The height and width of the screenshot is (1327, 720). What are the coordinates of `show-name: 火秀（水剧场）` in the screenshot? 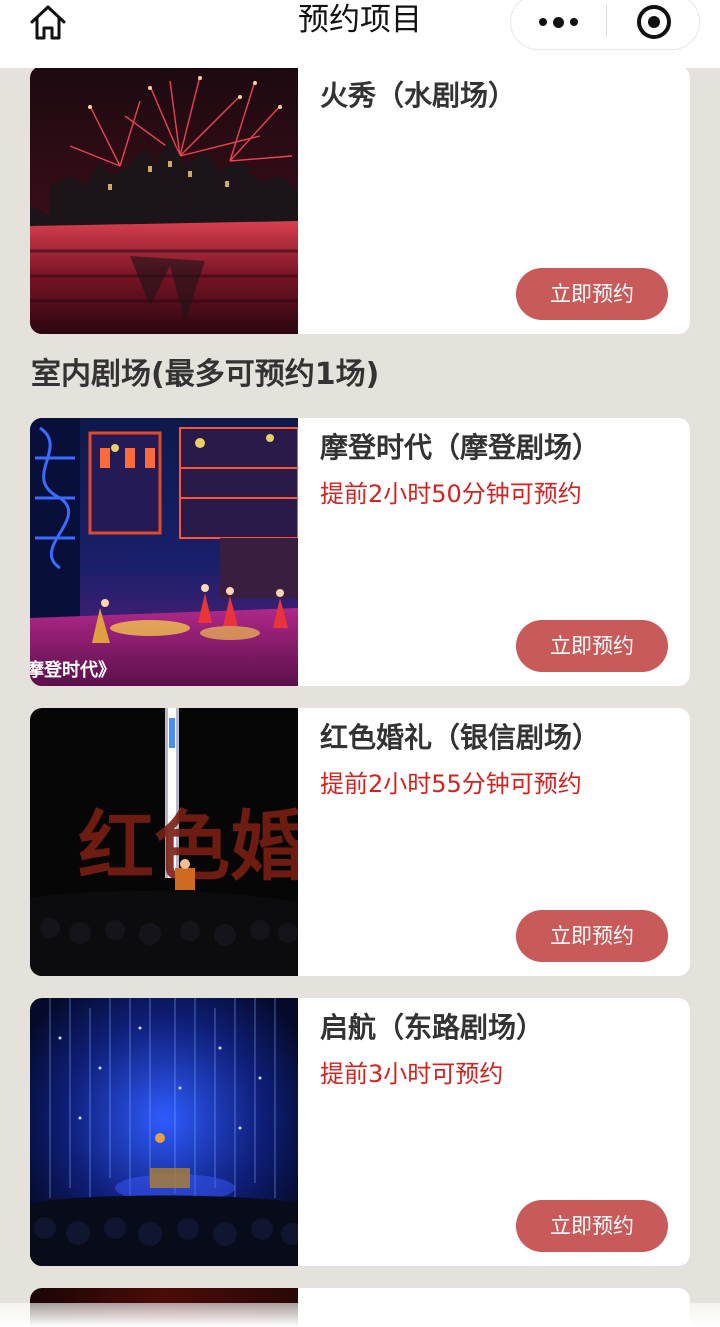 It's located at (418, 95).